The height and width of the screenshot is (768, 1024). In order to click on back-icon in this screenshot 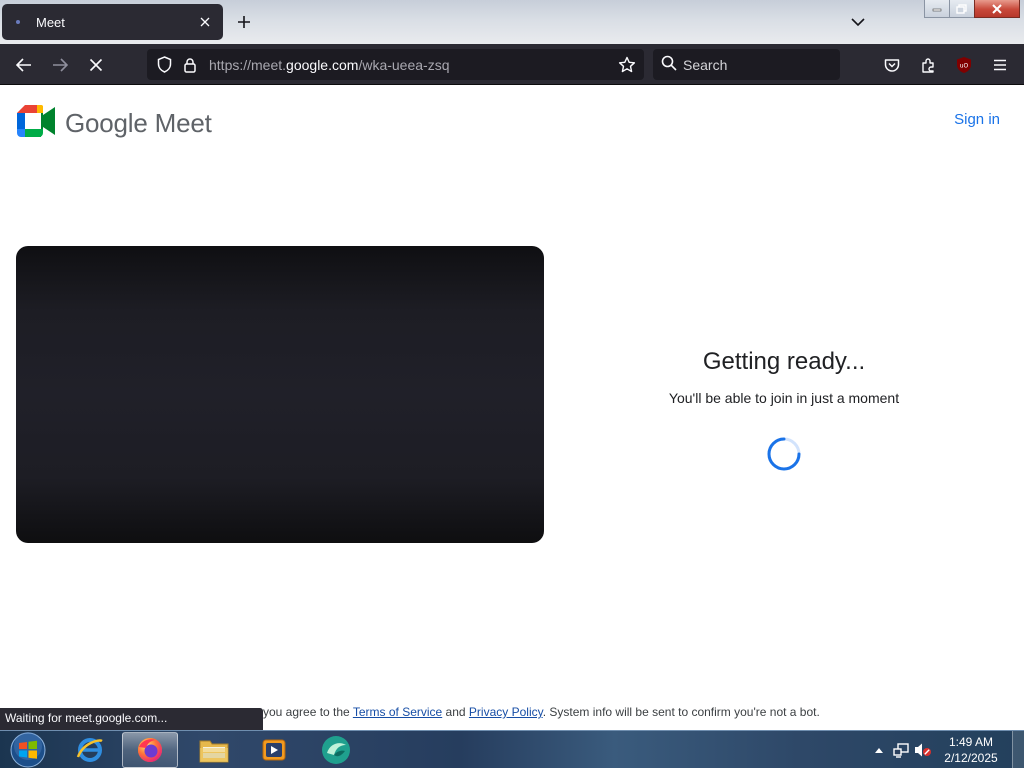, I will do `click(24, 65)`.